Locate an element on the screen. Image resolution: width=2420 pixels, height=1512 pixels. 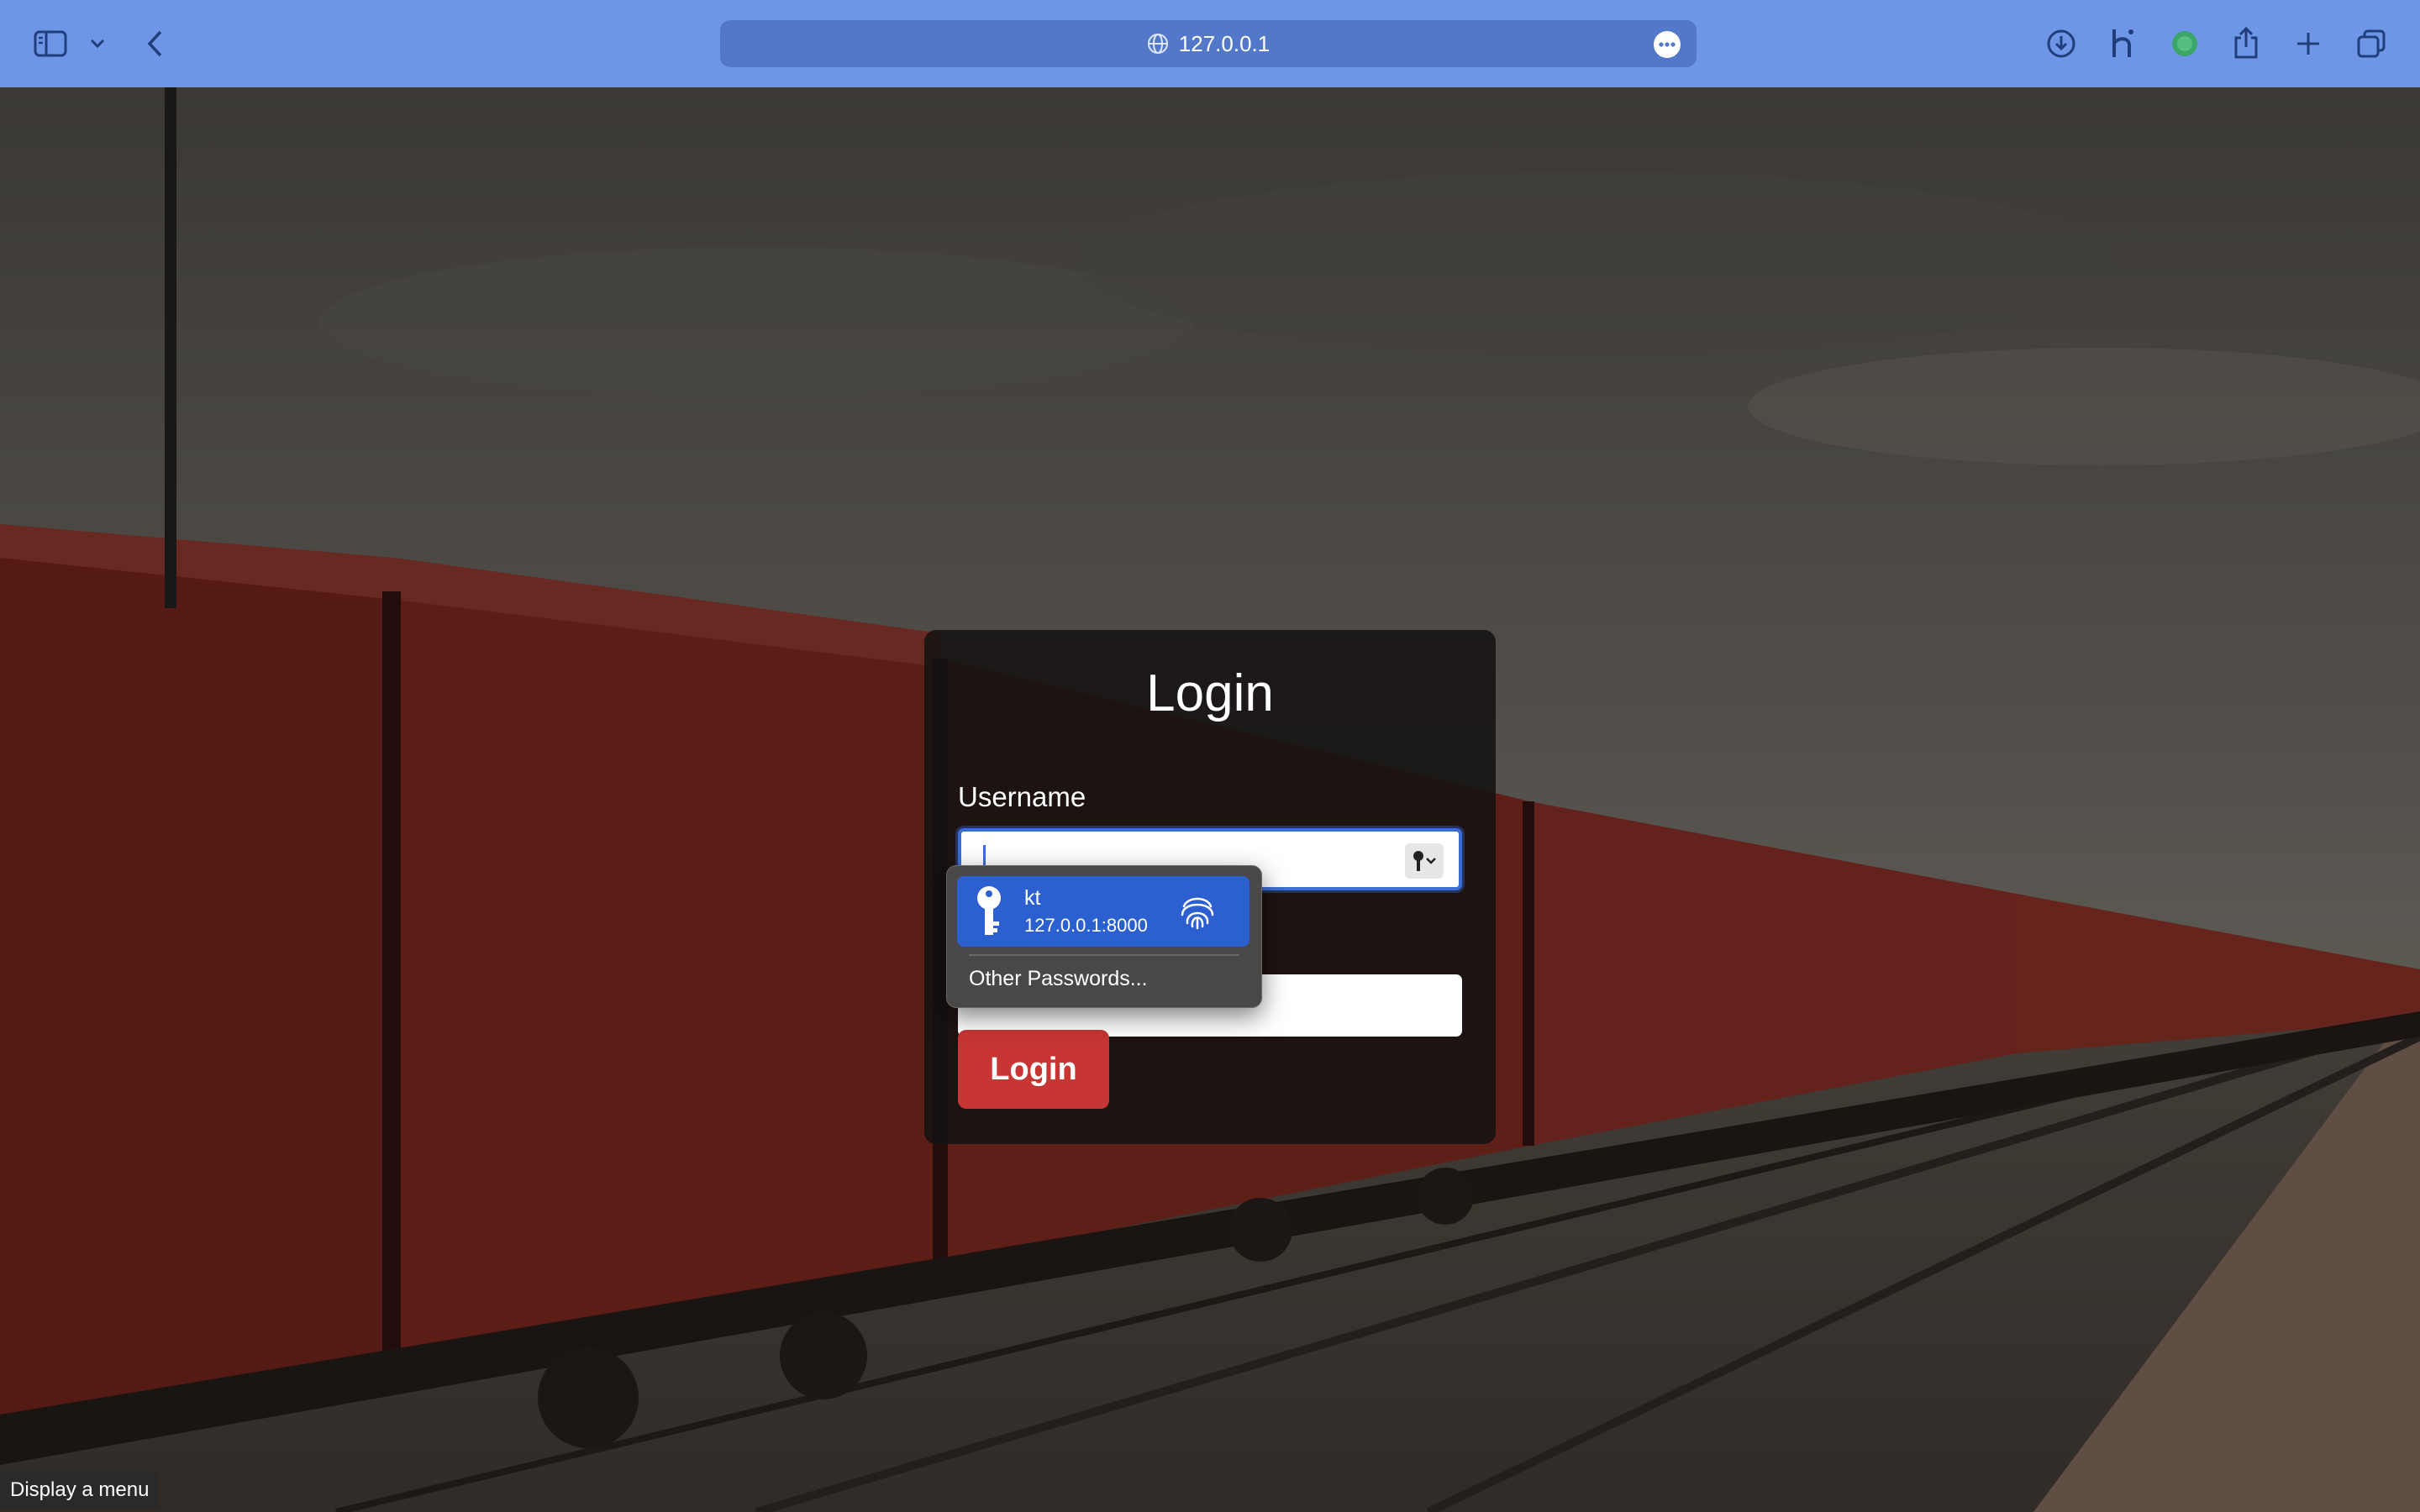
autofill-key-button is located at coordinates (1424, 861).